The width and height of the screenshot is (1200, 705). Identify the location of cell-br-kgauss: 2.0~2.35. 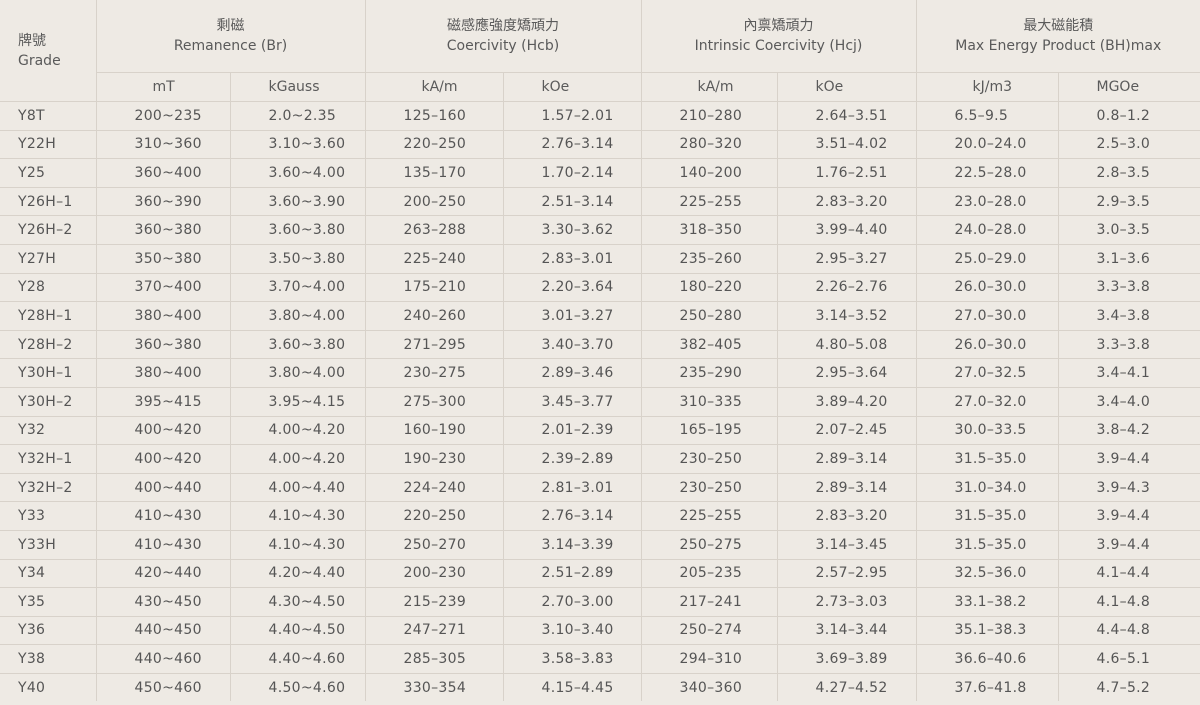
(298, 116).